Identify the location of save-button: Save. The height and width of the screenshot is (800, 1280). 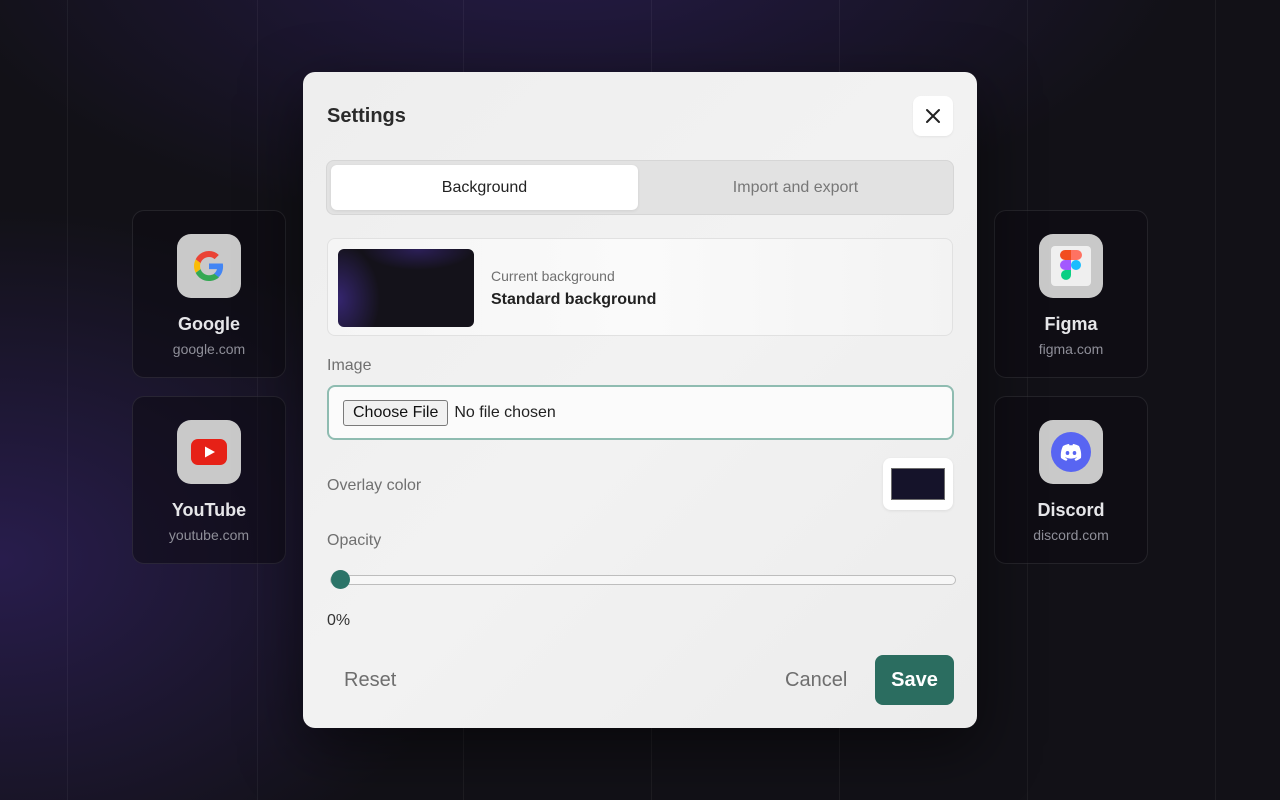
(914, 680).